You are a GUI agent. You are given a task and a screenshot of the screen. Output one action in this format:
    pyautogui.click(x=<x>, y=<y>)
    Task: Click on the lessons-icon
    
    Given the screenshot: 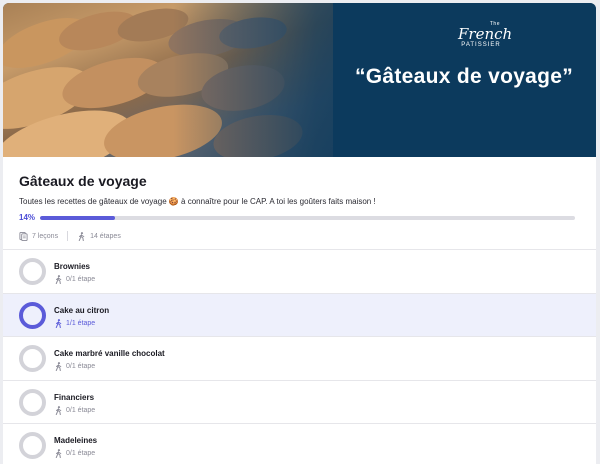 What is the action you would take?
    pyautogui.click(x=23, y=236)
    